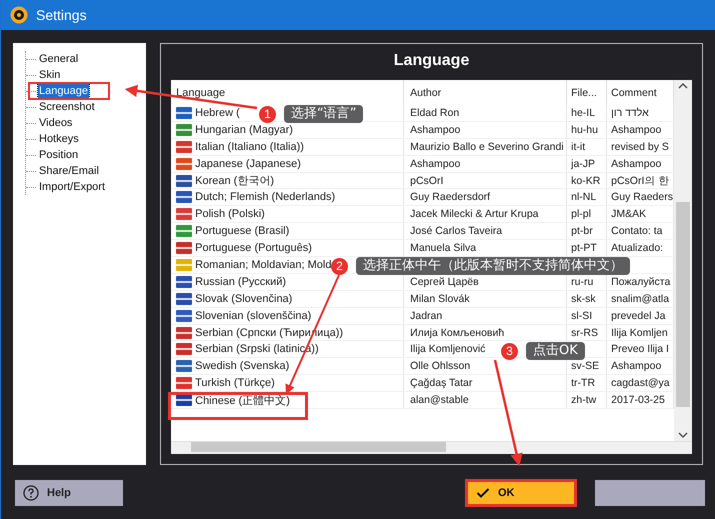 This screenshot has width=715, height=519. What do you see at coordinates (242, 231) in the screenshot?
I see `table-cell: Portuguese (Brasil)` at bounding box center [242, 231].